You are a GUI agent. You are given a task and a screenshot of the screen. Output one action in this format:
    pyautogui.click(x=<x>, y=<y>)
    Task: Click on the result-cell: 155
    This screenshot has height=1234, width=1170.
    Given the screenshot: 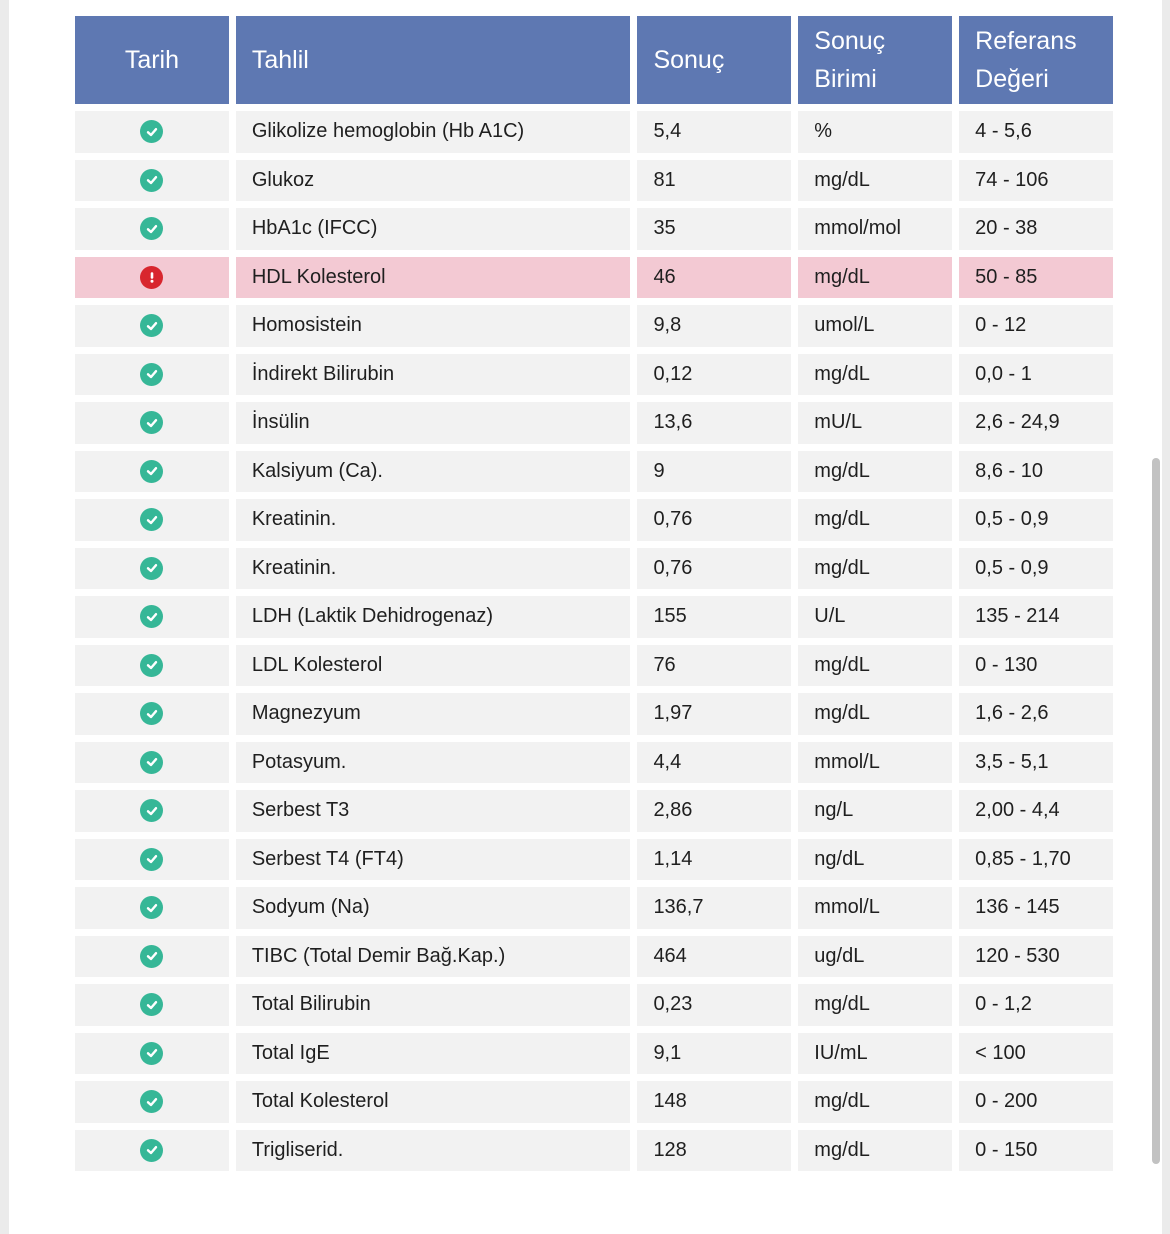 What is the action you would take?
    pyautogui.click(x=714, y=617)
    